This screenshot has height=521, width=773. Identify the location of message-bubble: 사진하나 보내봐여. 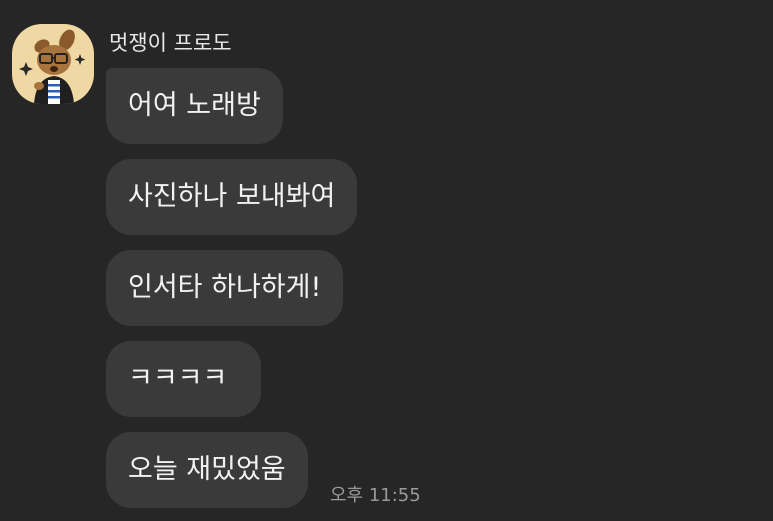
(232, 197).